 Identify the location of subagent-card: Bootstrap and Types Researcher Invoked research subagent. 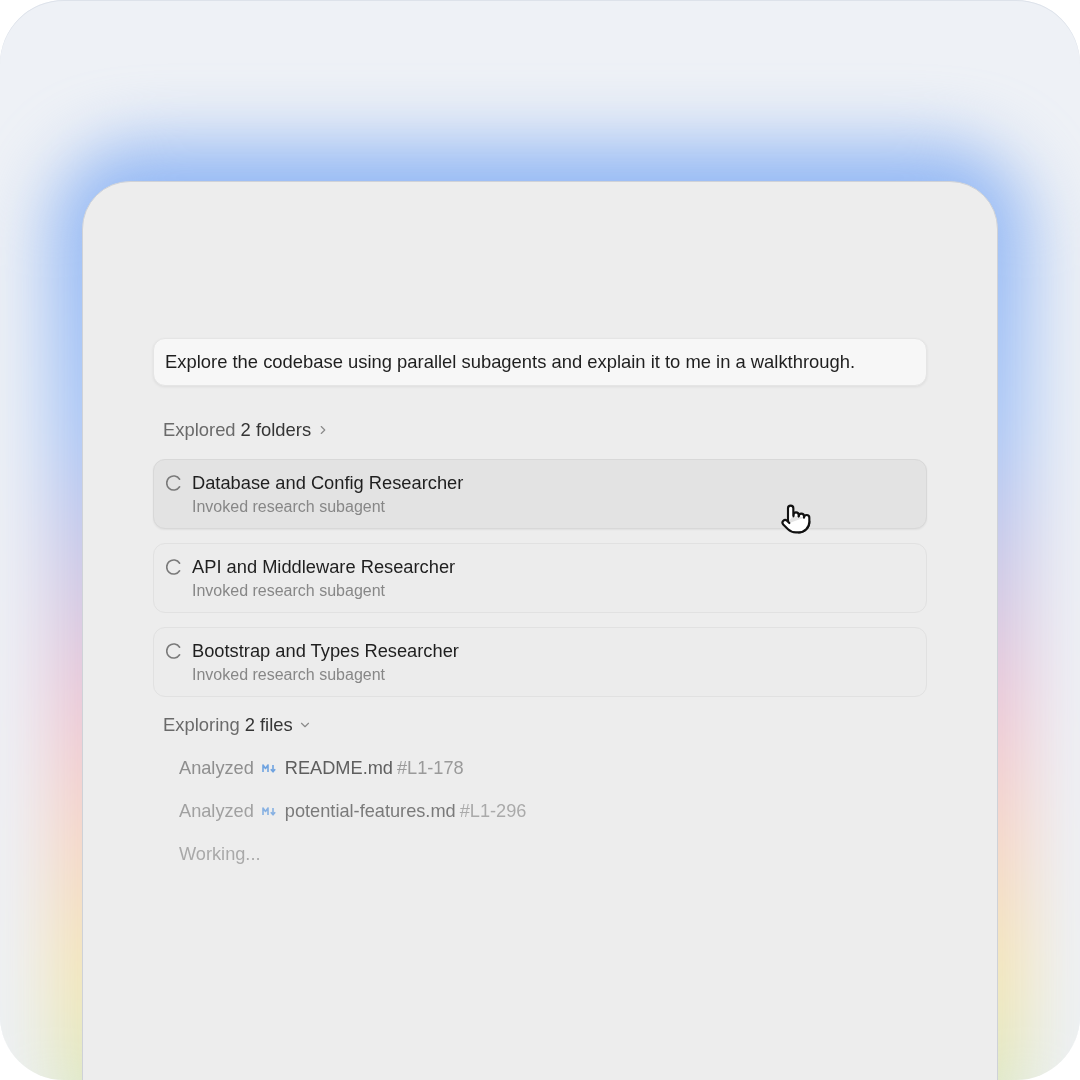
(540, 662).